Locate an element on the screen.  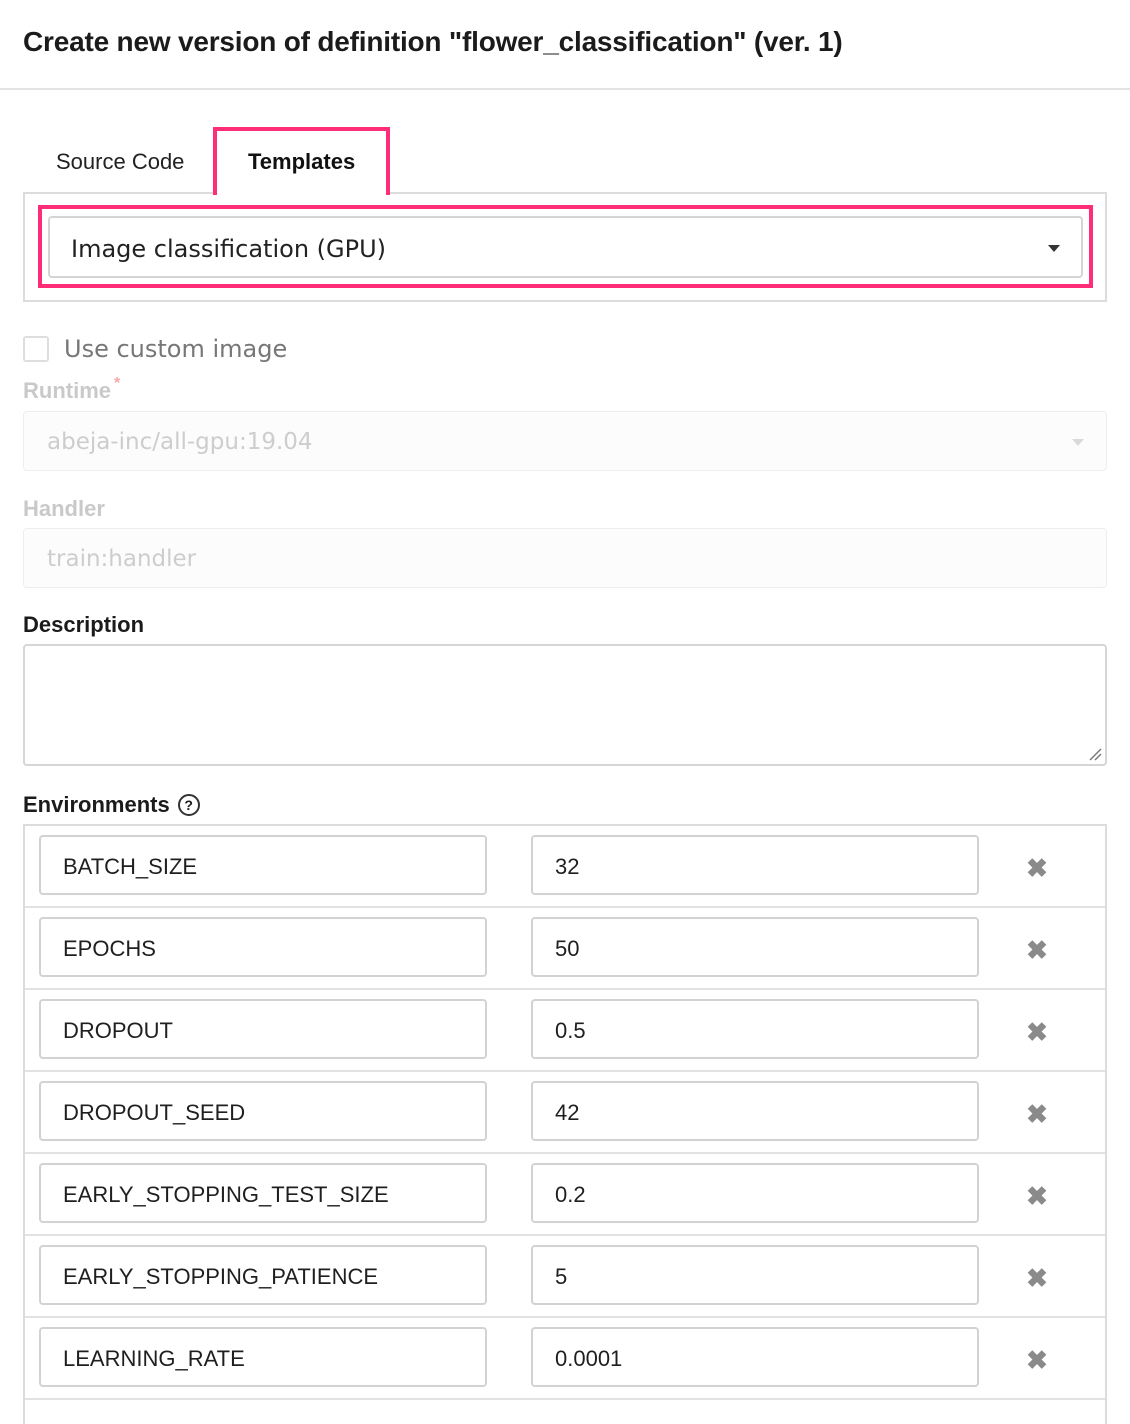
runtime-label: Runtime * is located at coordinates (72, 389).